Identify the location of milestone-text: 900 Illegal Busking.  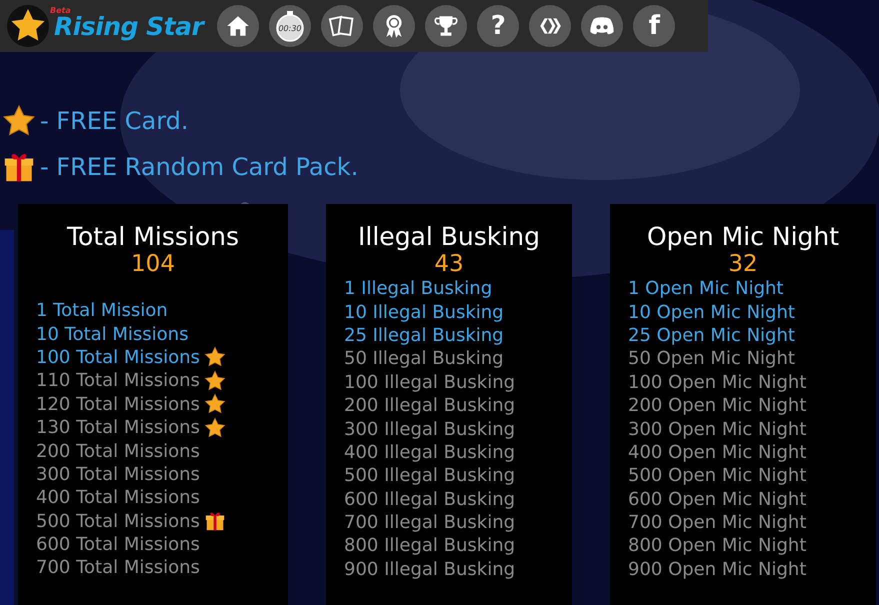
(430, 569).